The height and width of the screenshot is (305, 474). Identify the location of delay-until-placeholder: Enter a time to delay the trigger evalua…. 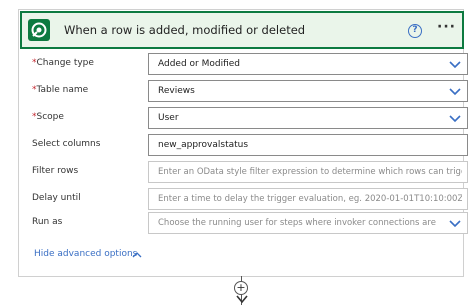
(310, 199).